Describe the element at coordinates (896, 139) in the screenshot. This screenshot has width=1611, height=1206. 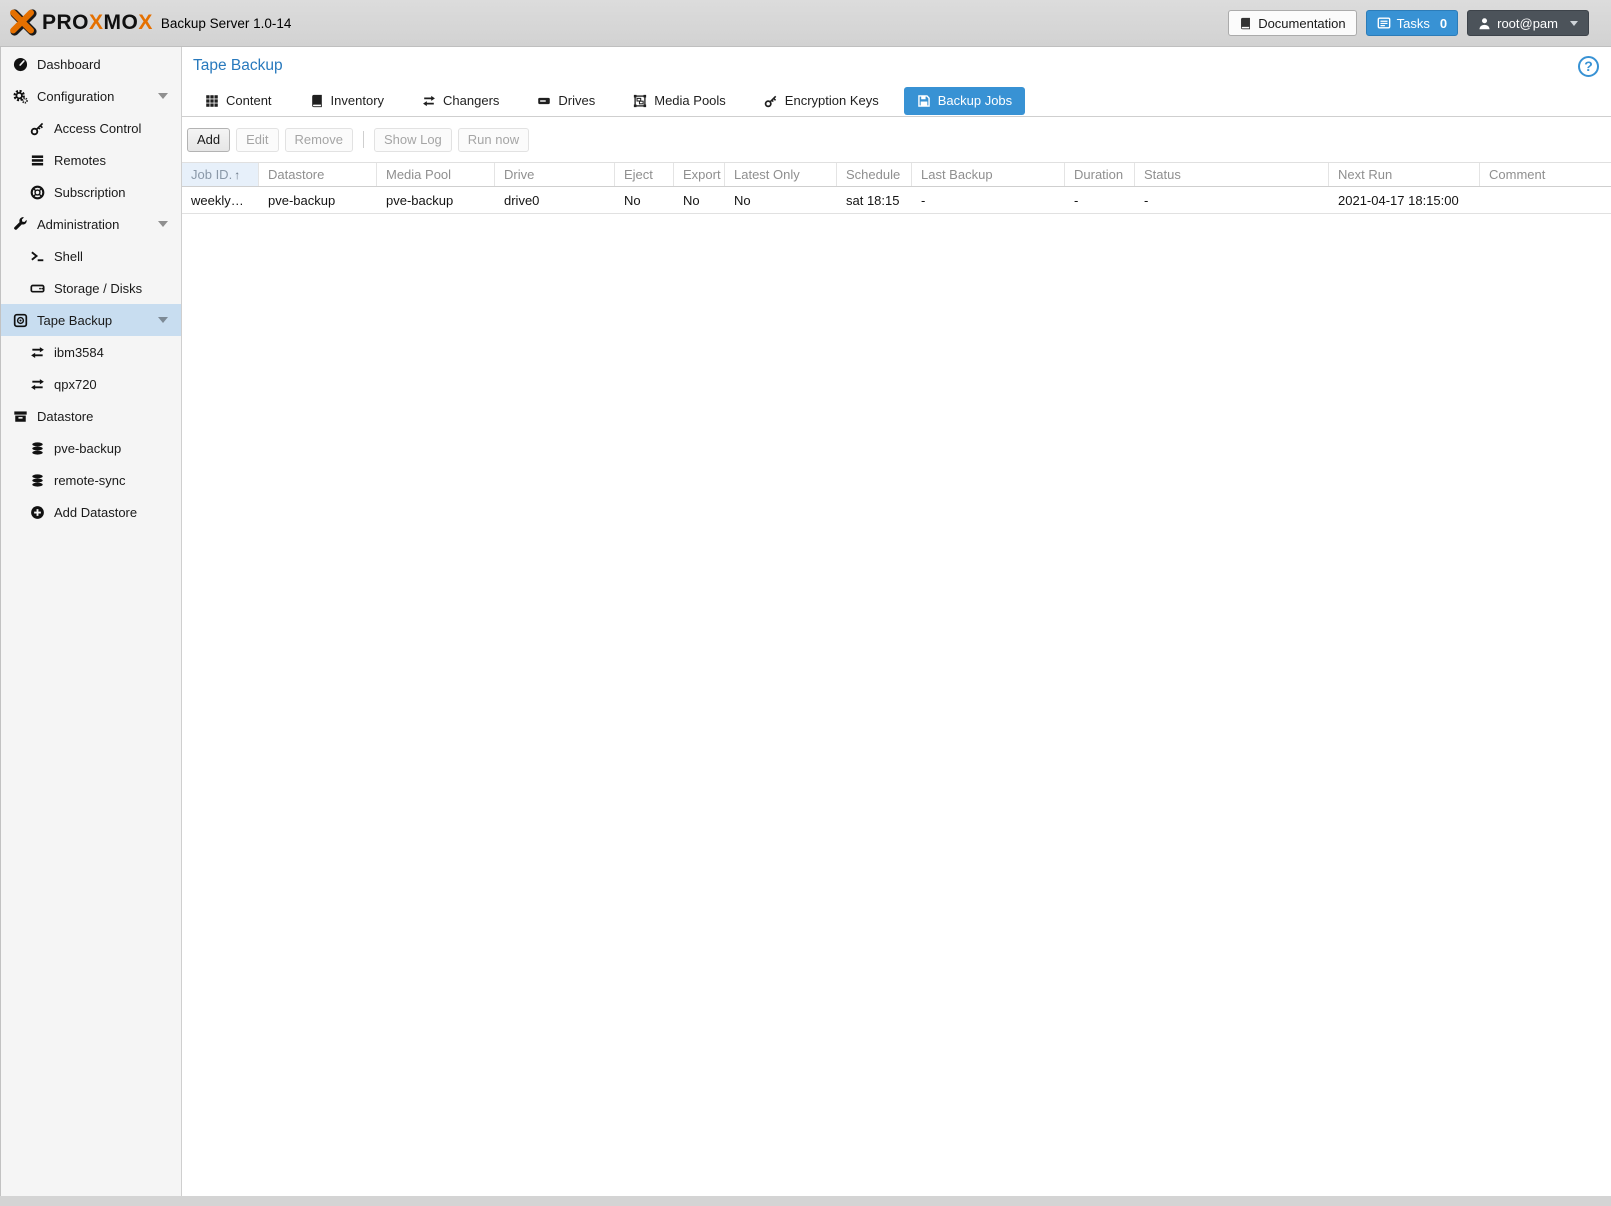
I see `grid-toolbar: Add Edit Remove Show Log Run now` at that location.